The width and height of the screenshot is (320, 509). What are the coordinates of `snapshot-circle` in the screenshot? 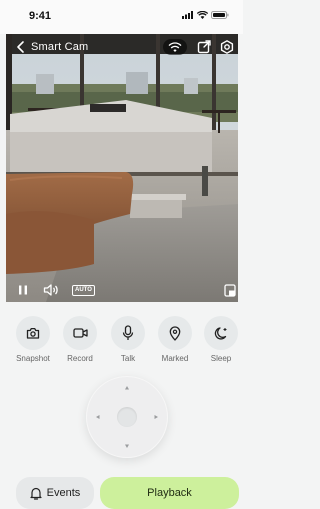 It's located at (33, 333).